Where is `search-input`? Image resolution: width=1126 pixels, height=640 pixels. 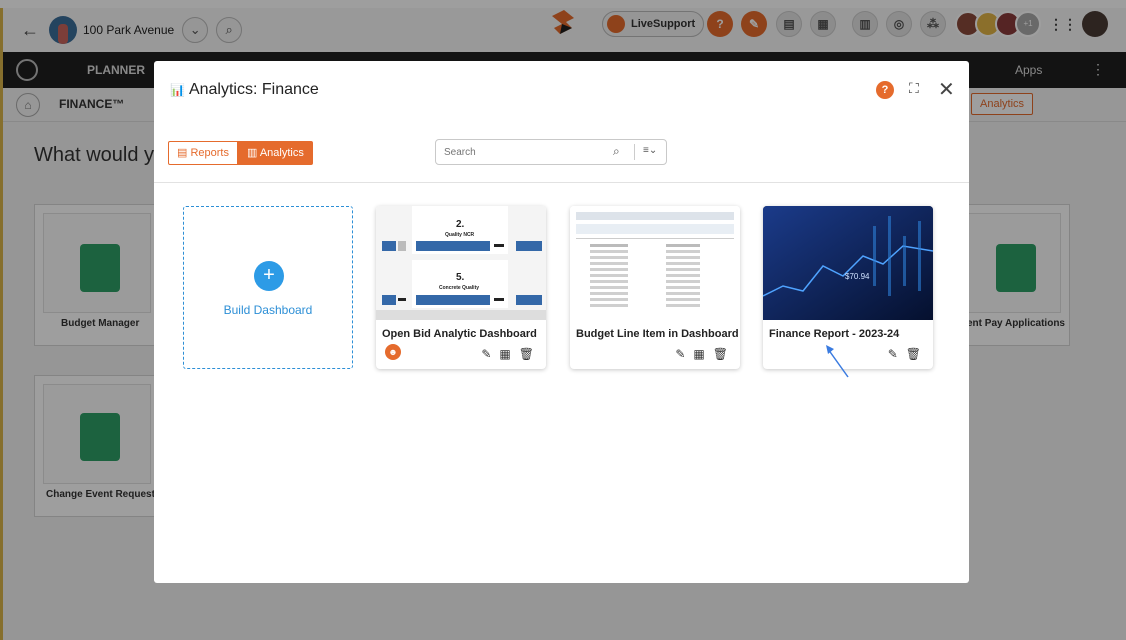
search-input is located at coordinates (524, 152).